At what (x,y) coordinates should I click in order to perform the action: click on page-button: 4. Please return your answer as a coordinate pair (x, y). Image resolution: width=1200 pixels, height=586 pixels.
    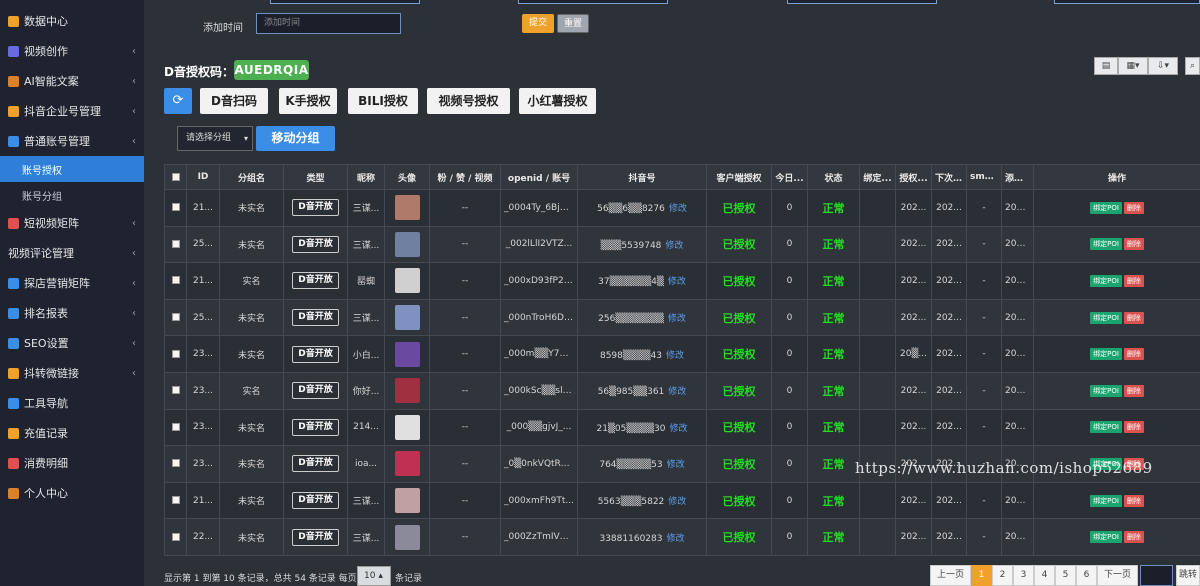
    Looking at the image, I should click on (1045, 575).